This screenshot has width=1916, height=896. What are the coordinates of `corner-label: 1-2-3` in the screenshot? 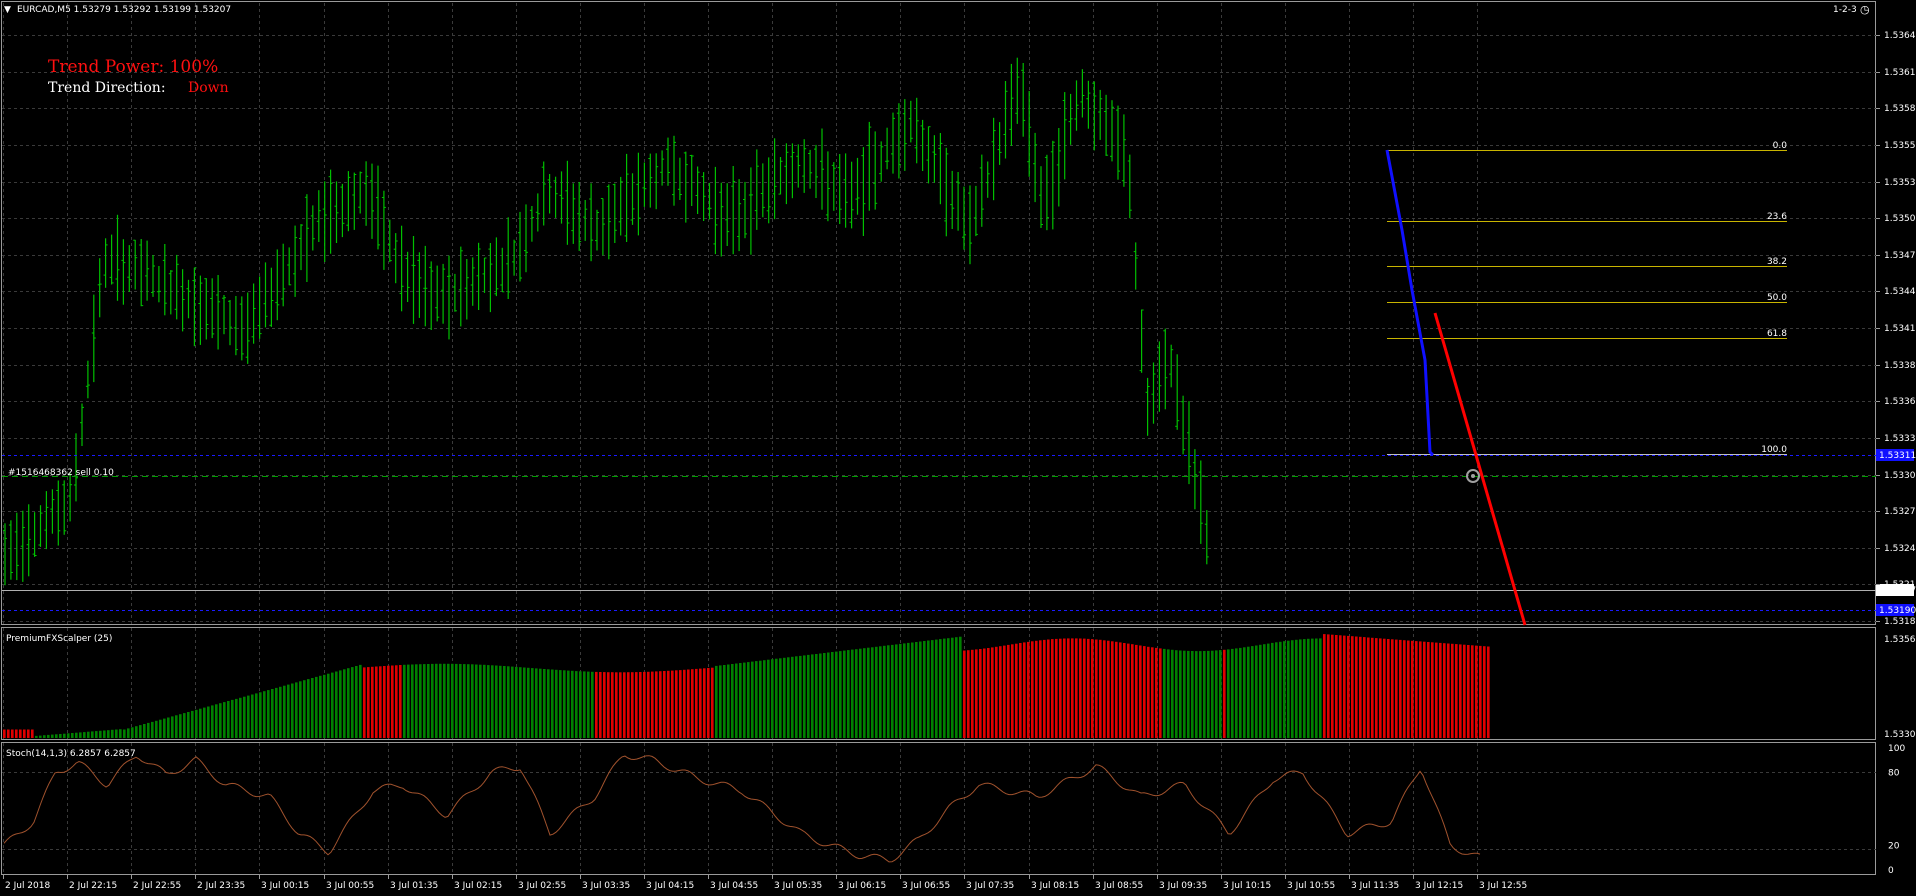 It's located at (1845, 10).